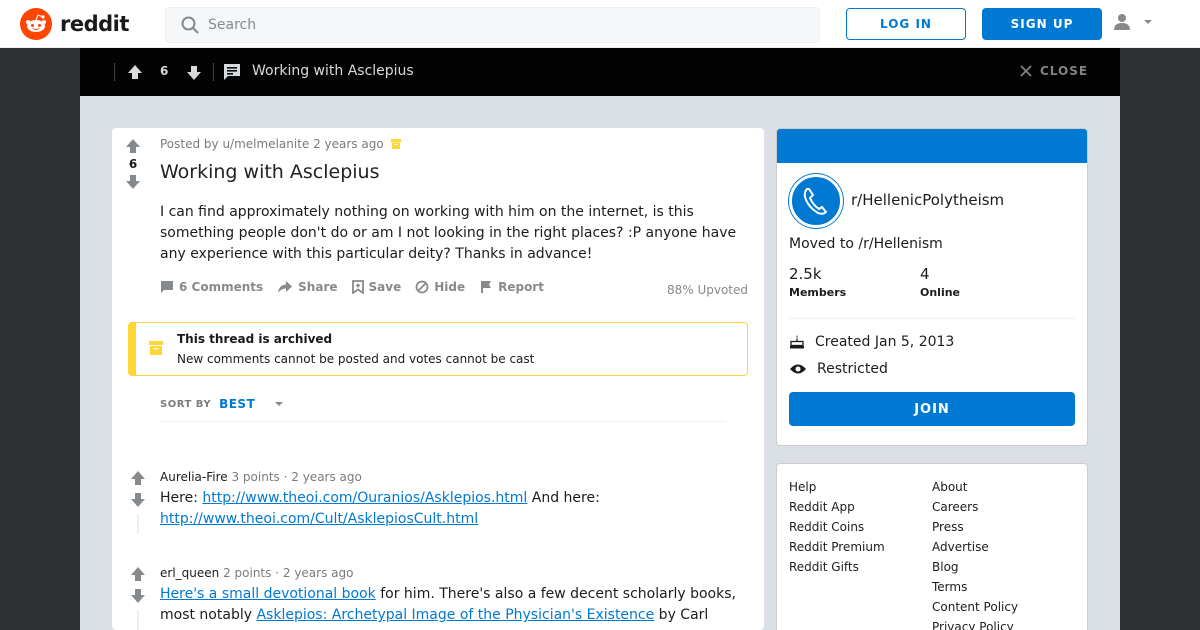 This screenshot has width=1200, height=630. Describe the element at coordinates (600, 72) in the screenshot. I see `post-overlay-bar: 6 Working with Asclepius CLOSE` at that location.